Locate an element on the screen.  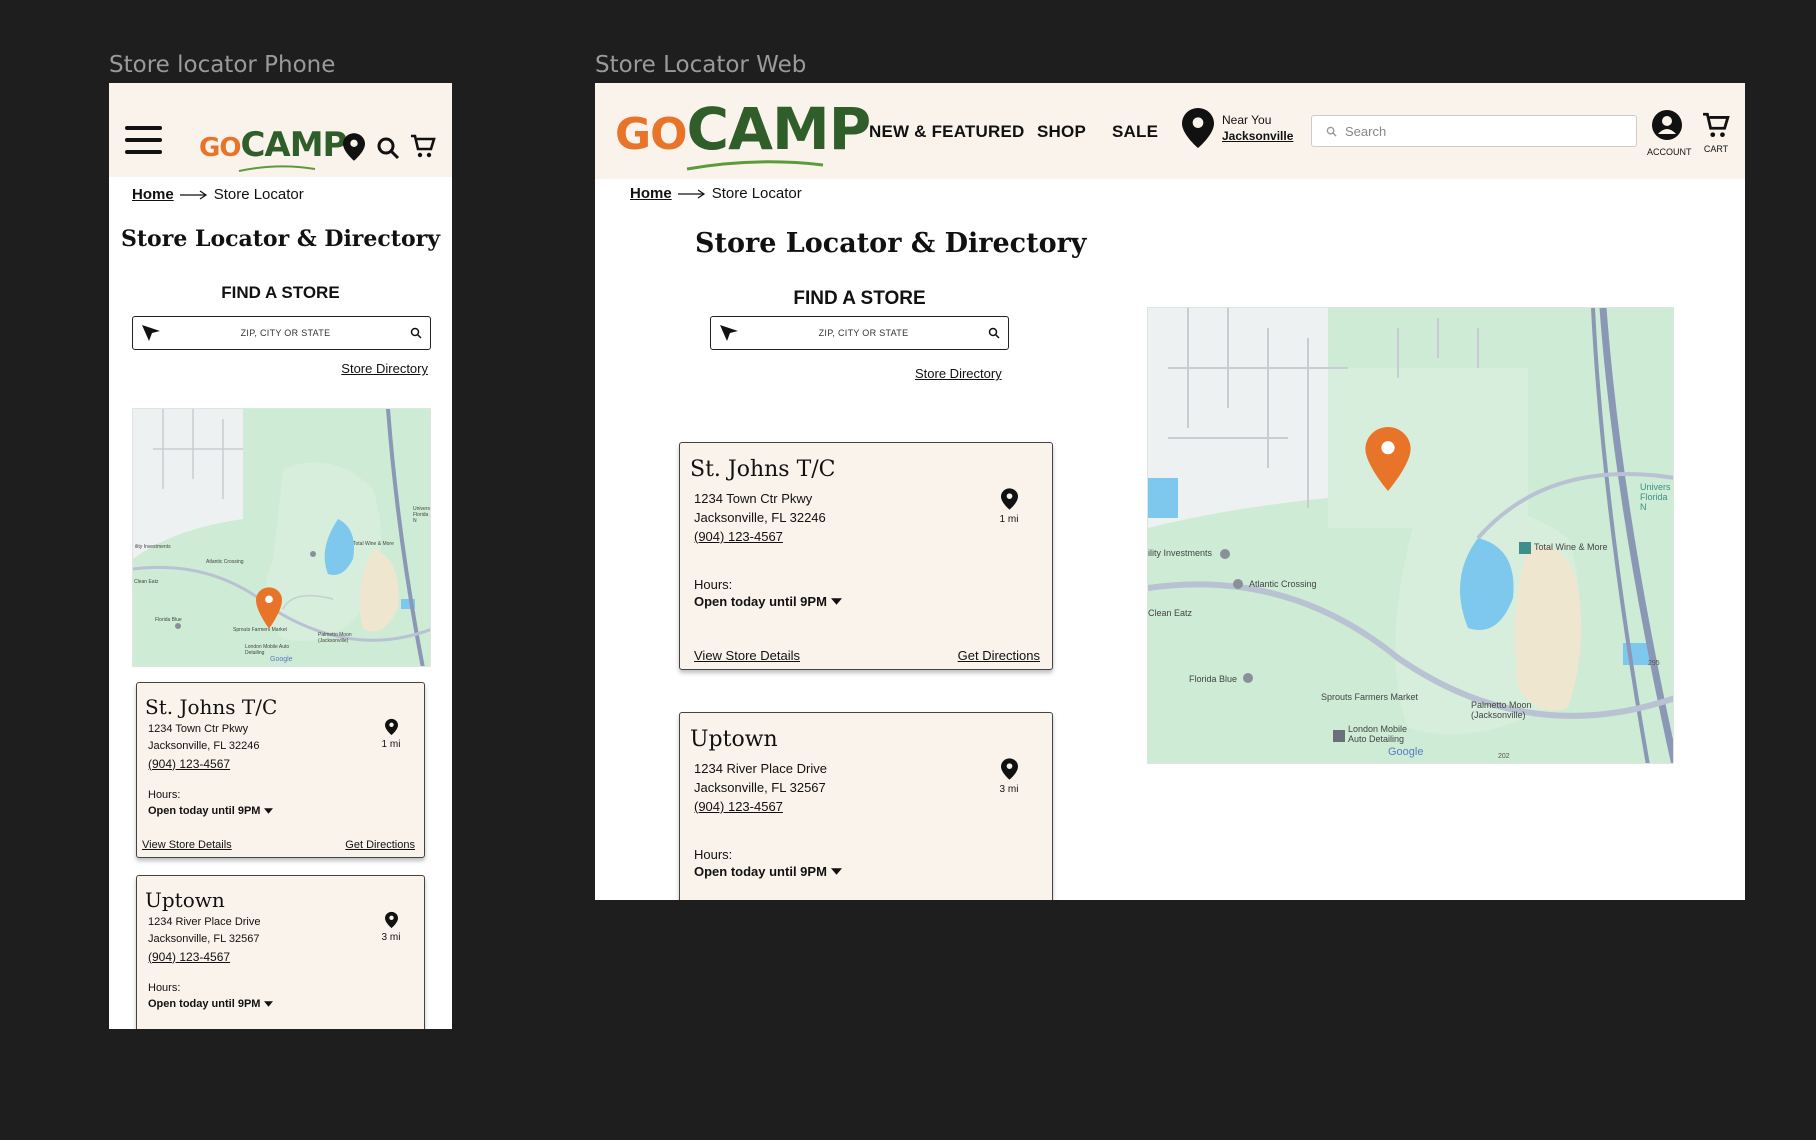
web-frame-label: Store Locator Web is located at coordinates (701, 65).